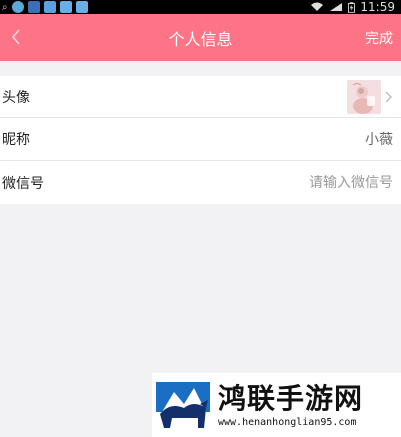 The image size is (401, 437). Describe the element at coordinates (200, 7) in the screenshot. I see `status-bar: ⌕ 11:59` at that location.